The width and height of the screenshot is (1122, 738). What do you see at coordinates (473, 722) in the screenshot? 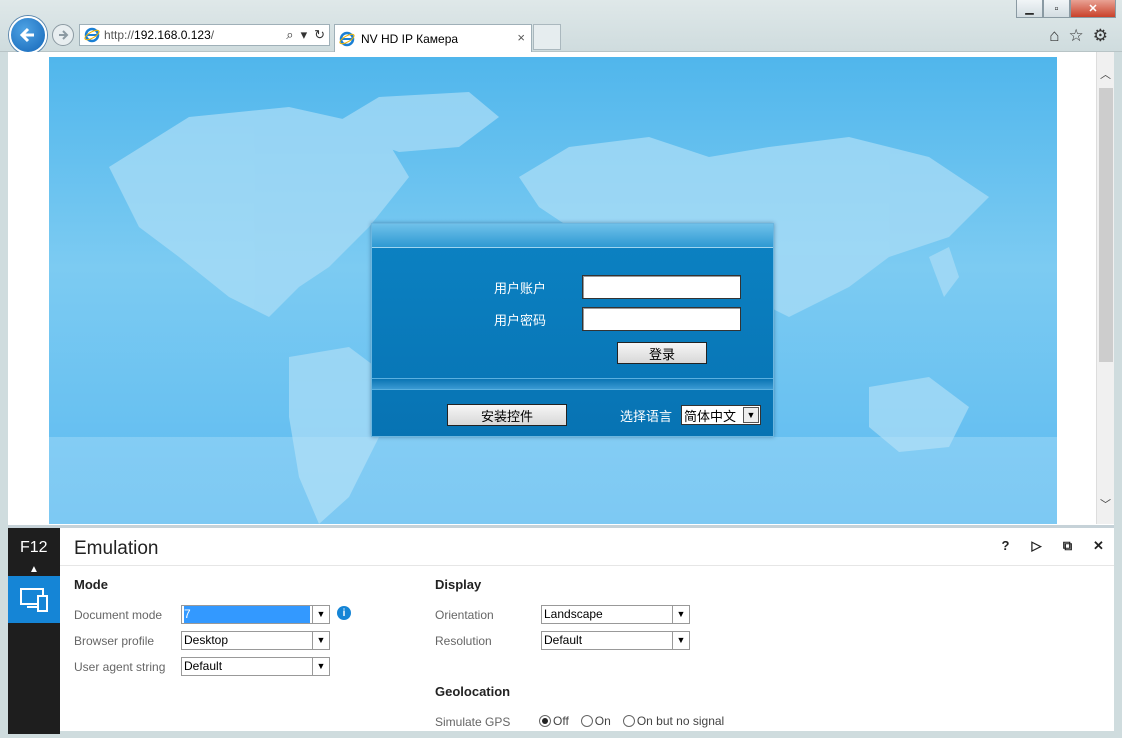
I see `simulate-gps-label: Simulate GPS` at bounding box center [473, 722].